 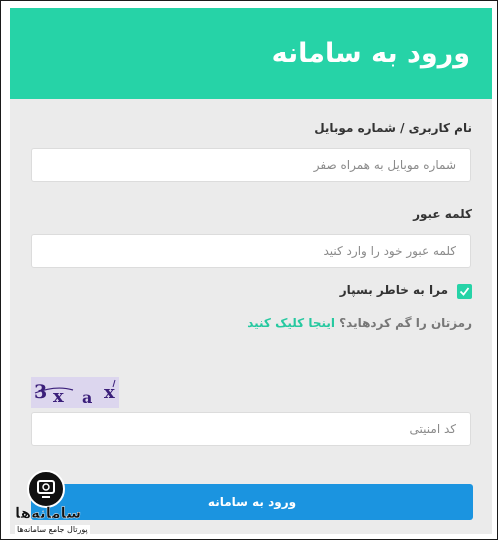 I want to click on captcha-input, so click(x=251, y=429).